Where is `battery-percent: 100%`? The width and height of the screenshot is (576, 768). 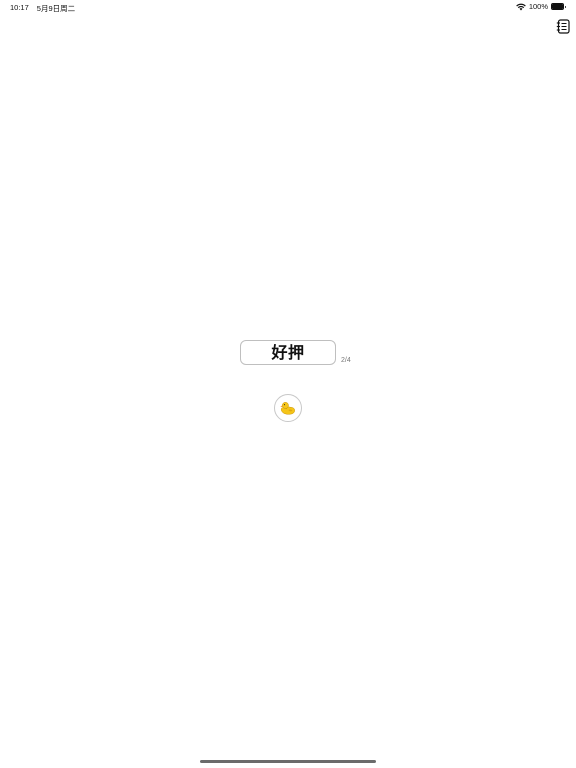 battery-percent: 100% is located at coordinates (538, 6).